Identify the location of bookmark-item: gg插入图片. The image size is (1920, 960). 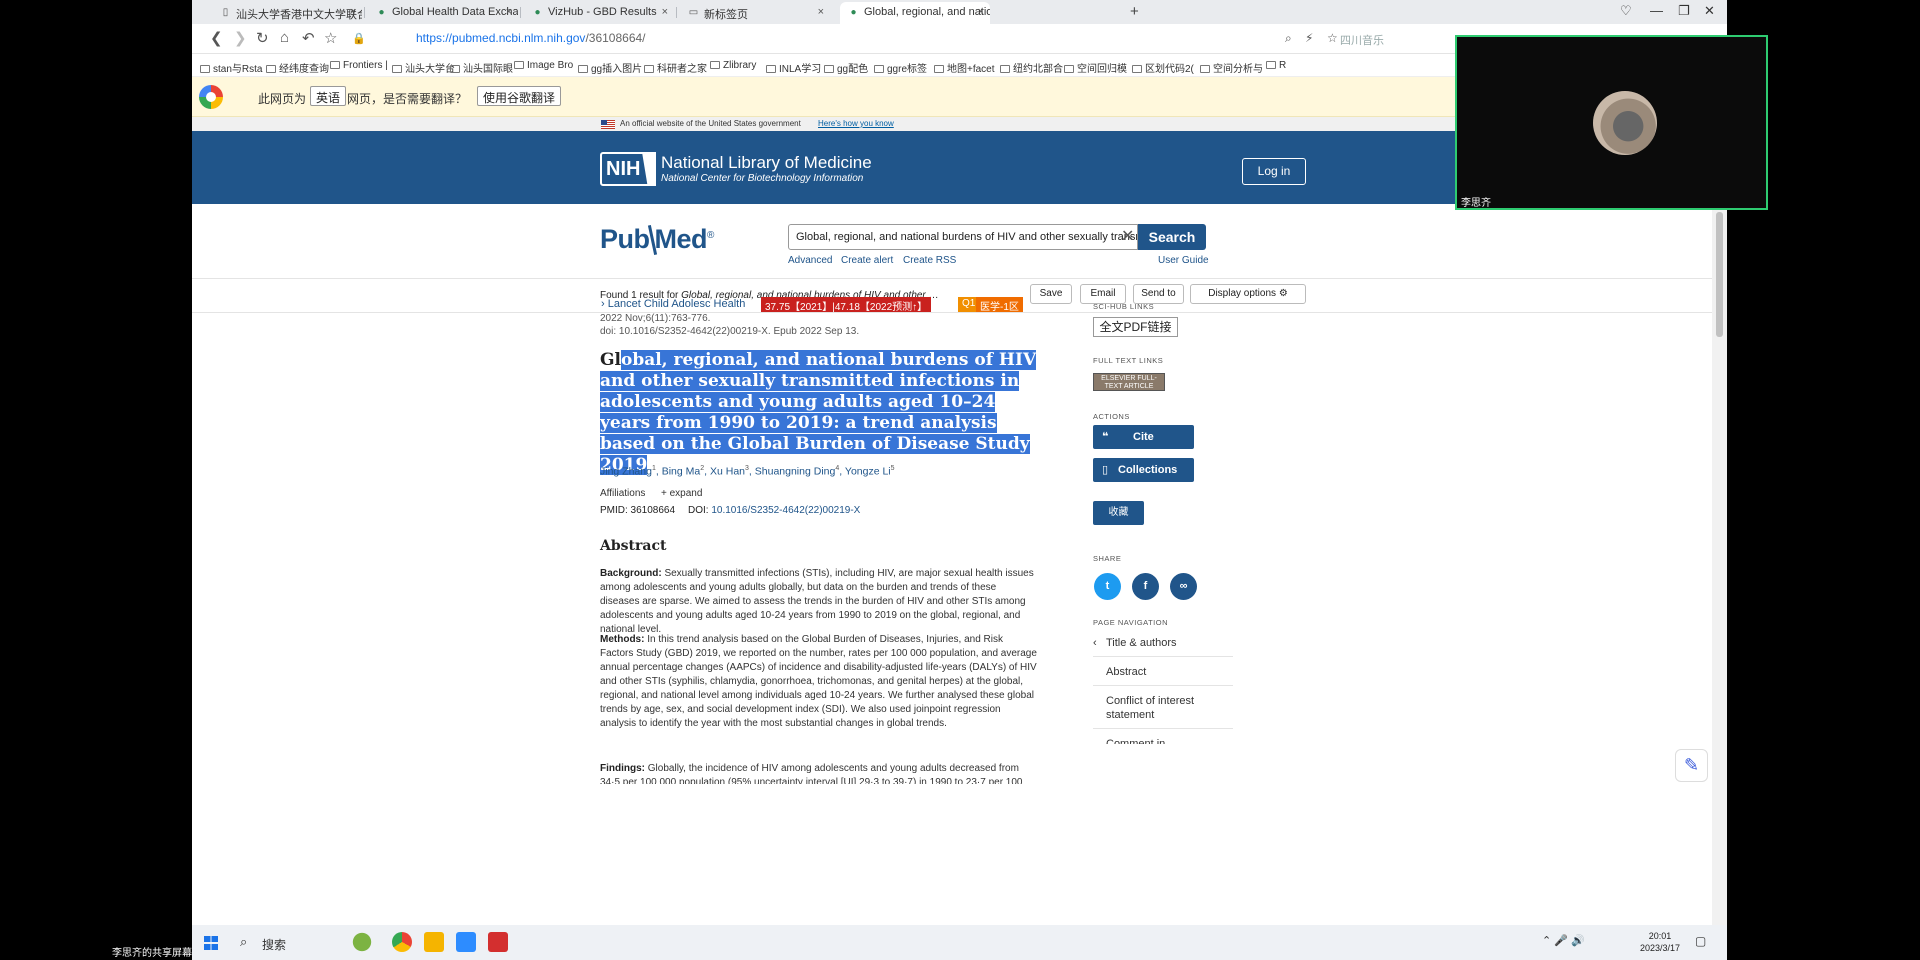
(610, 67).